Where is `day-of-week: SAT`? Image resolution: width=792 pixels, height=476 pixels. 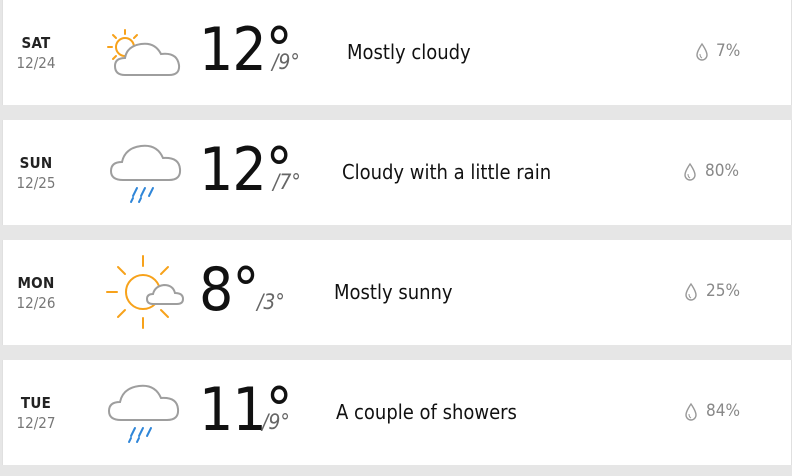
day-of-week: SAT is located at coordinates (36, 43).